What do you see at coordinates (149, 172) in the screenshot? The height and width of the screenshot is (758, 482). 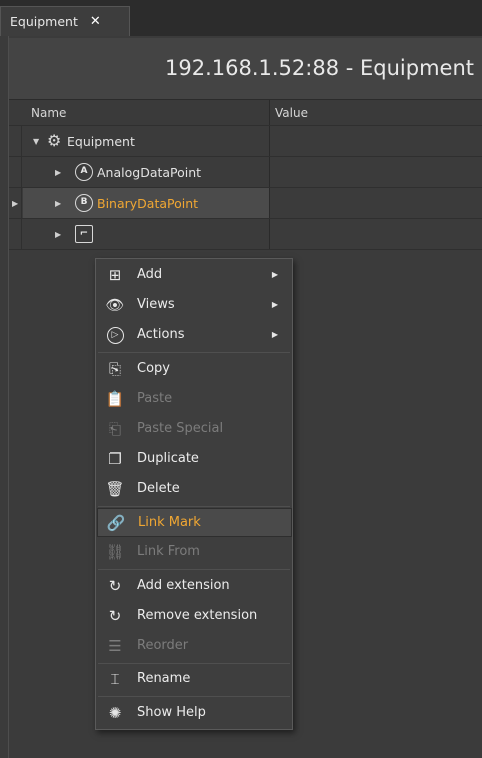 I see `tree-label: AnalogDataPoint` at bounding box center [149, 172].